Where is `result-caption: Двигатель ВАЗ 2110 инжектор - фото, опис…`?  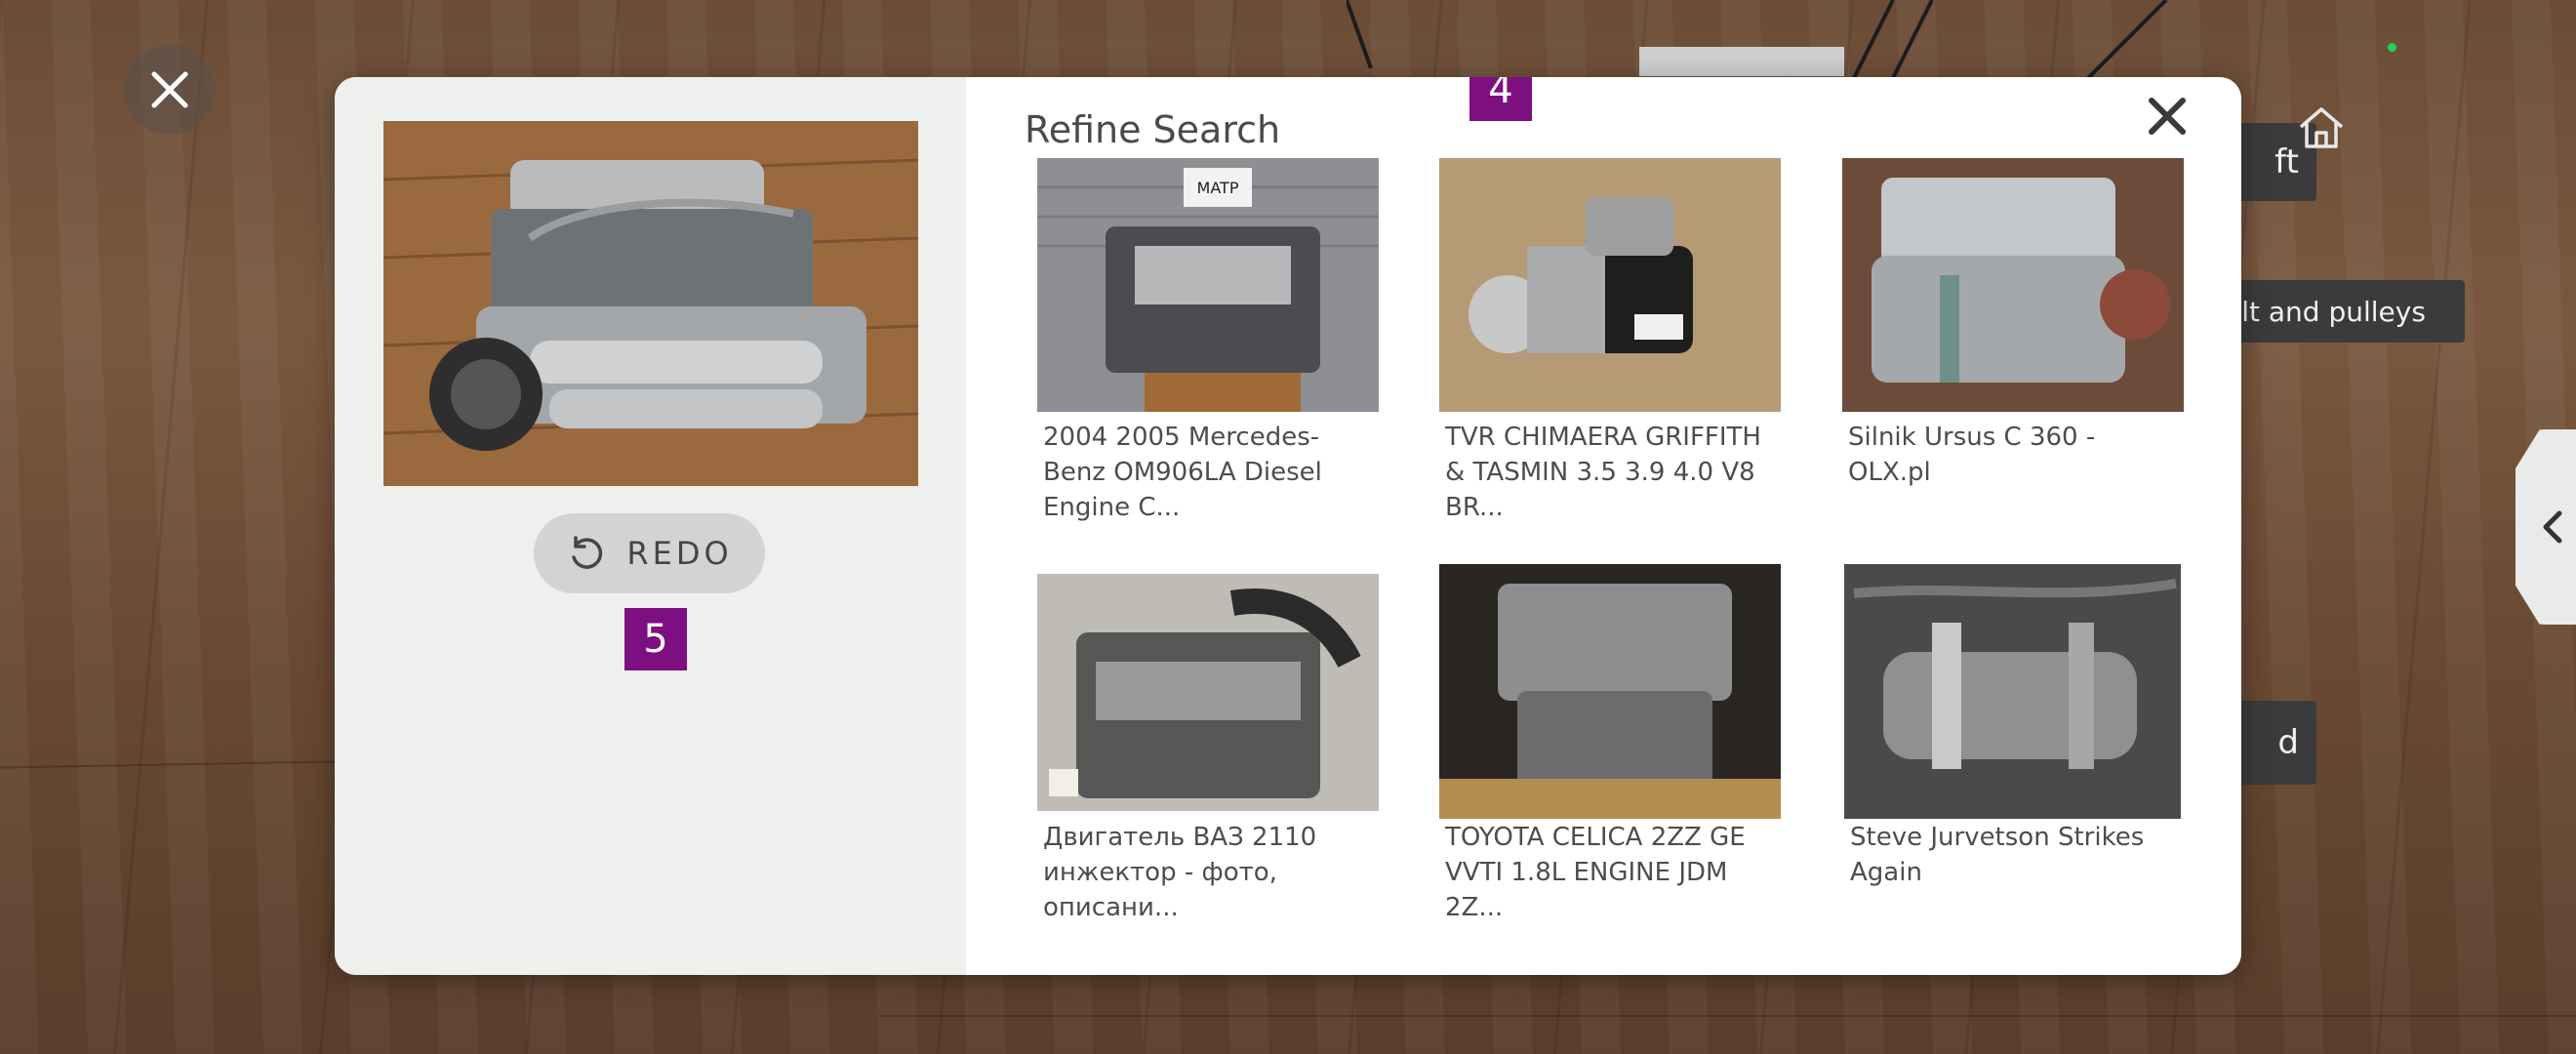 result-caption: Двигатель ВАЗ 2110 инжектор - фото, опис… is located at coordinates (1180, 872).